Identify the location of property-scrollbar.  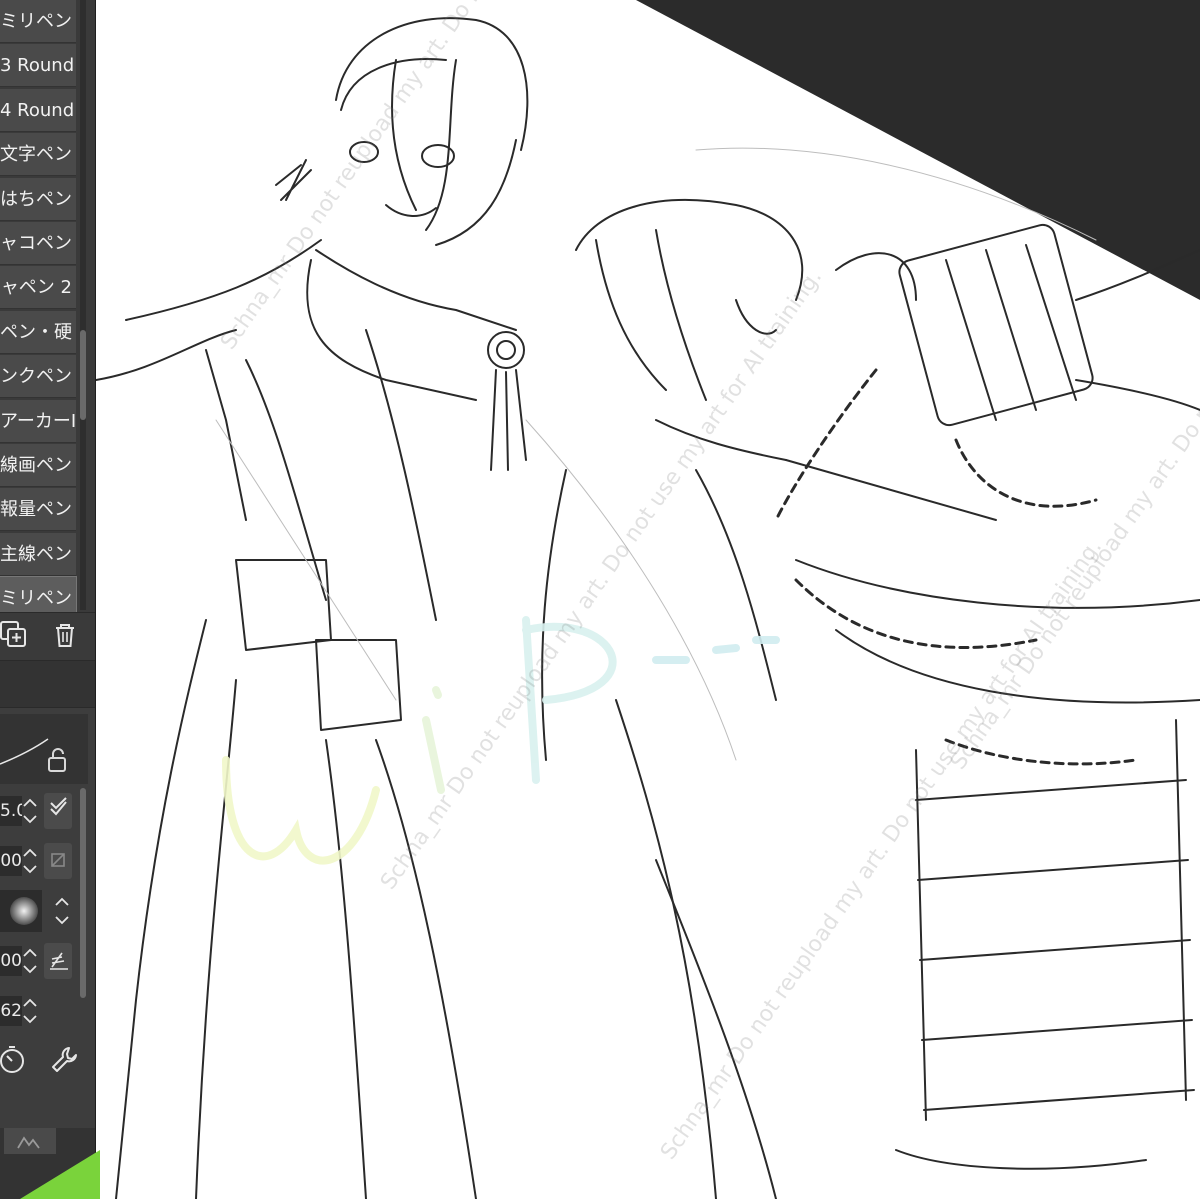
(83, 893).